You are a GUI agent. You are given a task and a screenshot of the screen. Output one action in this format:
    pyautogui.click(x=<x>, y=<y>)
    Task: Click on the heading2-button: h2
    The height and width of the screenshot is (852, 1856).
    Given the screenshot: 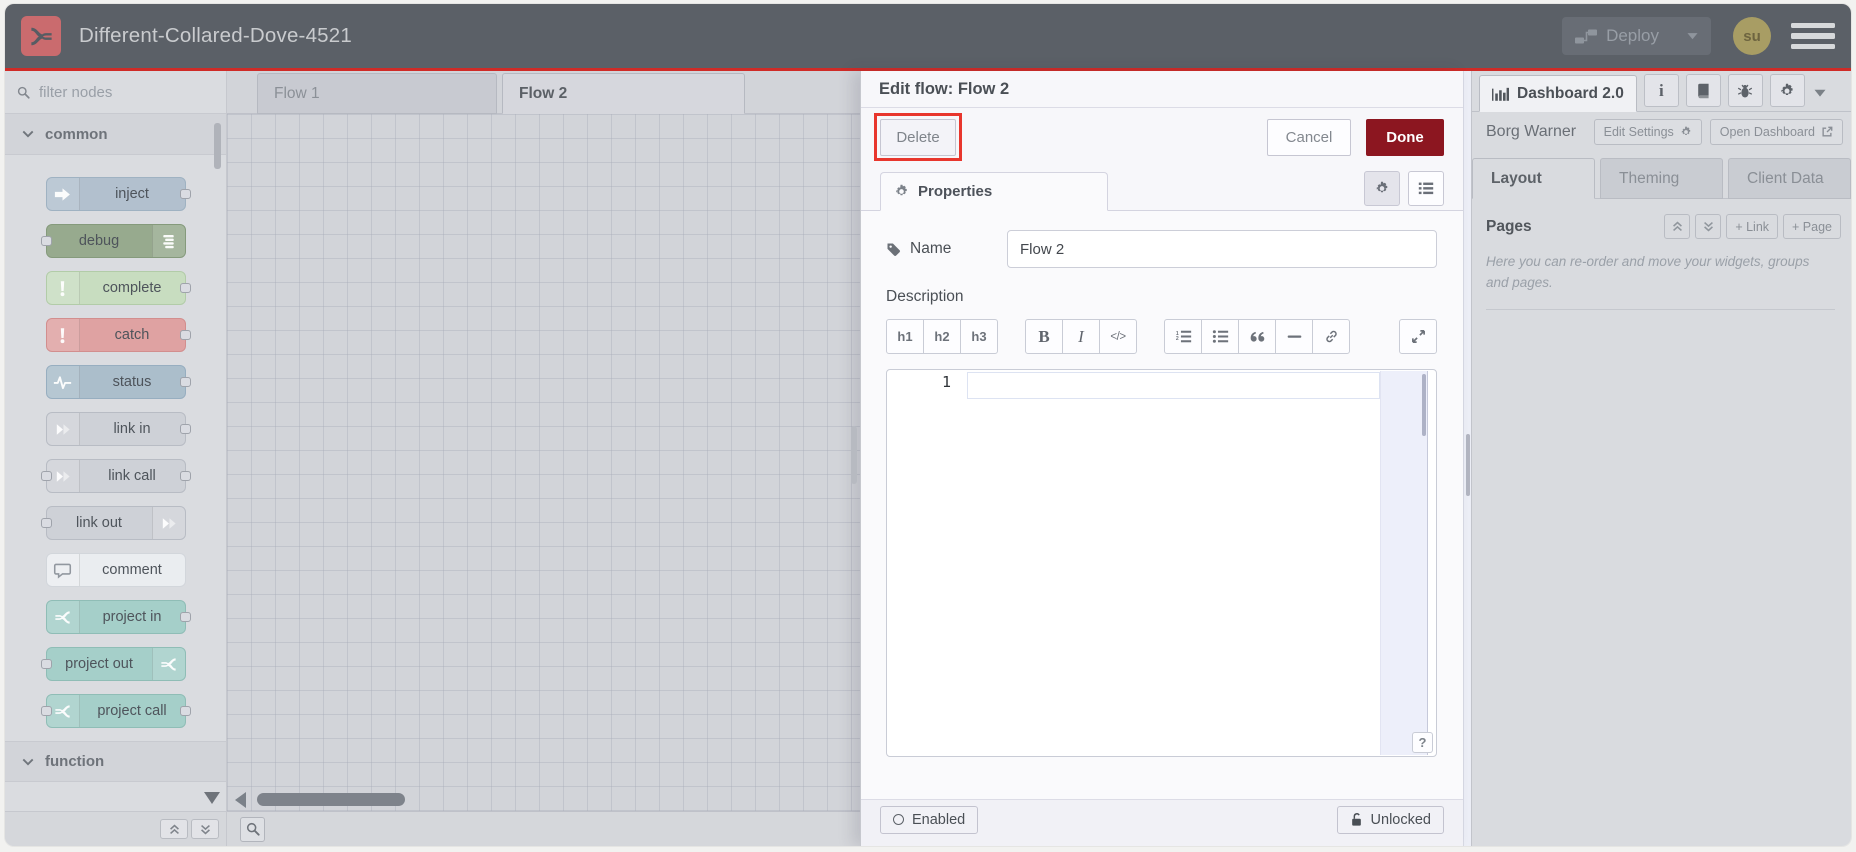 What is the action you would take?
    pyautogui.click(x=942, y=336)
    